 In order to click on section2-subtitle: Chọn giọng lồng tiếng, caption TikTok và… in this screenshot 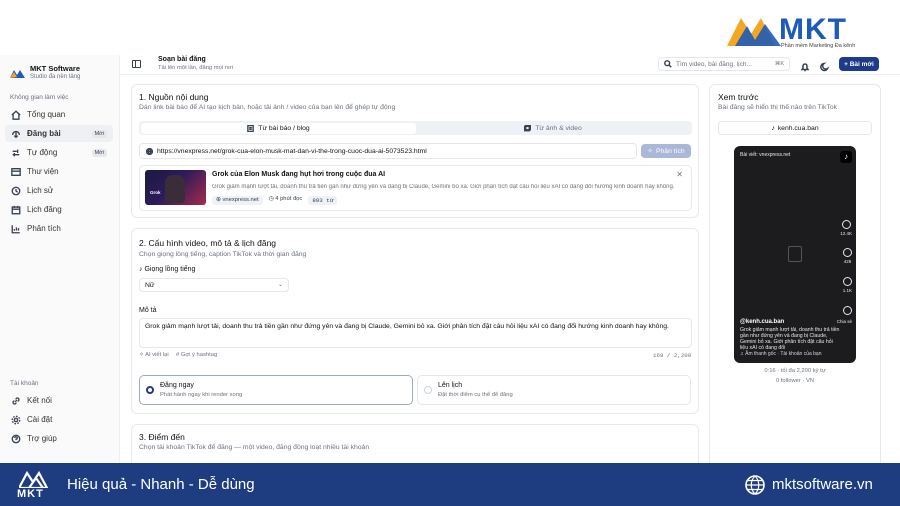, I will do `click(223, 254)`.